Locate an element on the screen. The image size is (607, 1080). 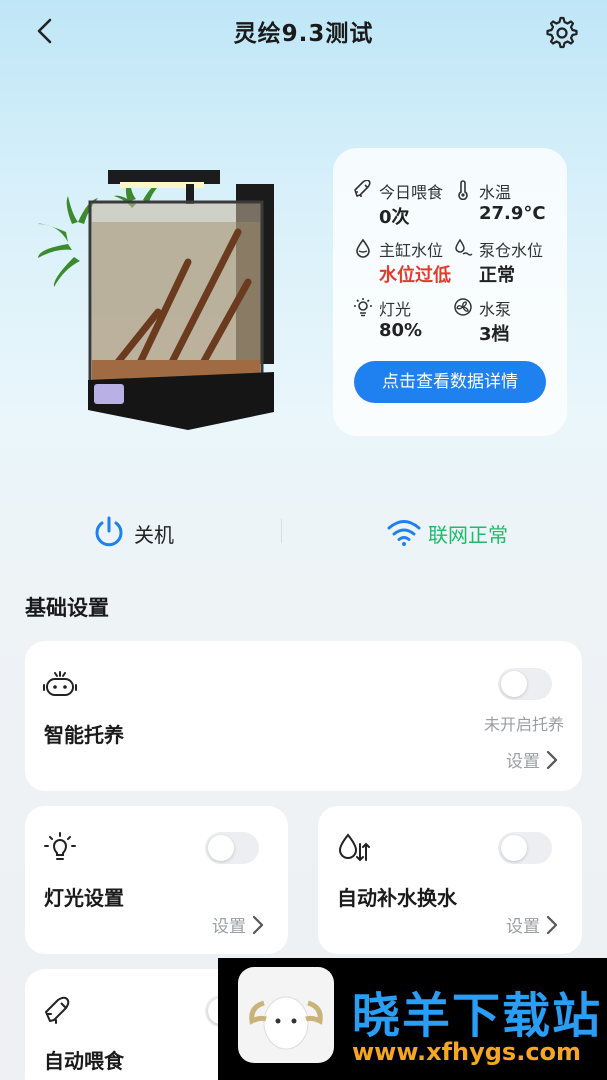
network-status-label: 联网正常 is located at coordinates (468, 535).